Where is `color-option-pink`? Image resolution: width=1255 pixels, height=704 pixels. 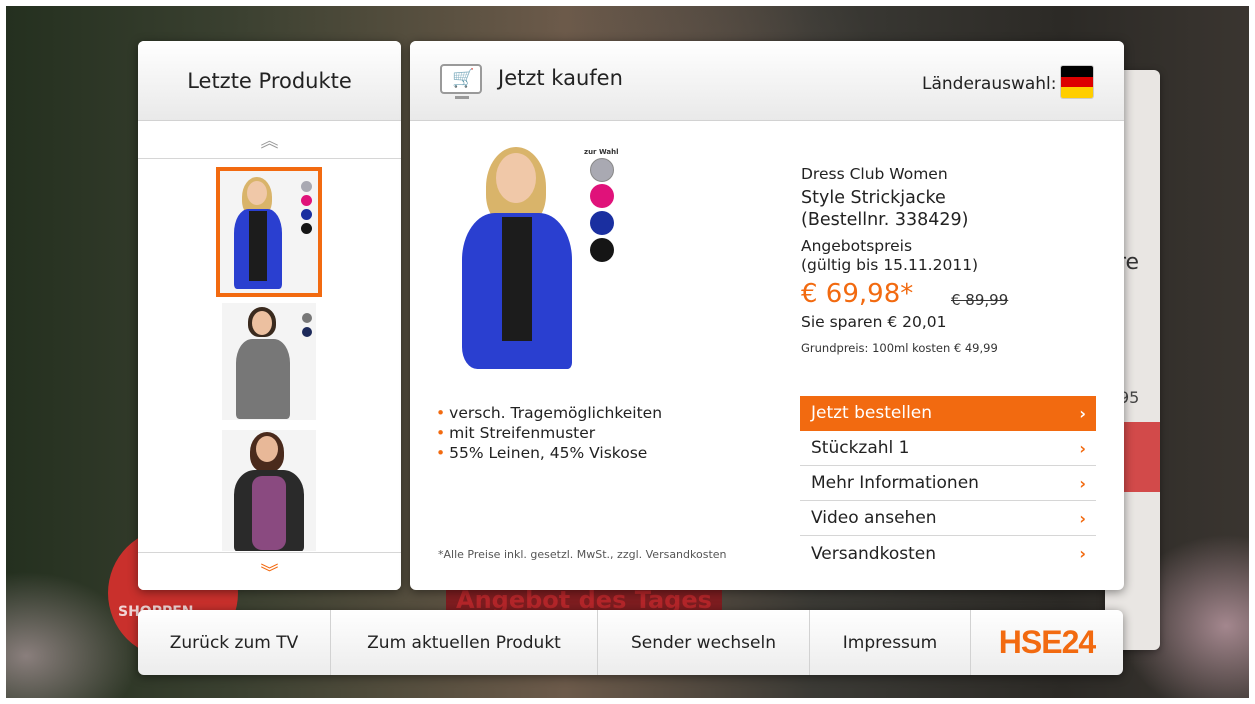
color-option-pink is located at coordinates (602, 196).